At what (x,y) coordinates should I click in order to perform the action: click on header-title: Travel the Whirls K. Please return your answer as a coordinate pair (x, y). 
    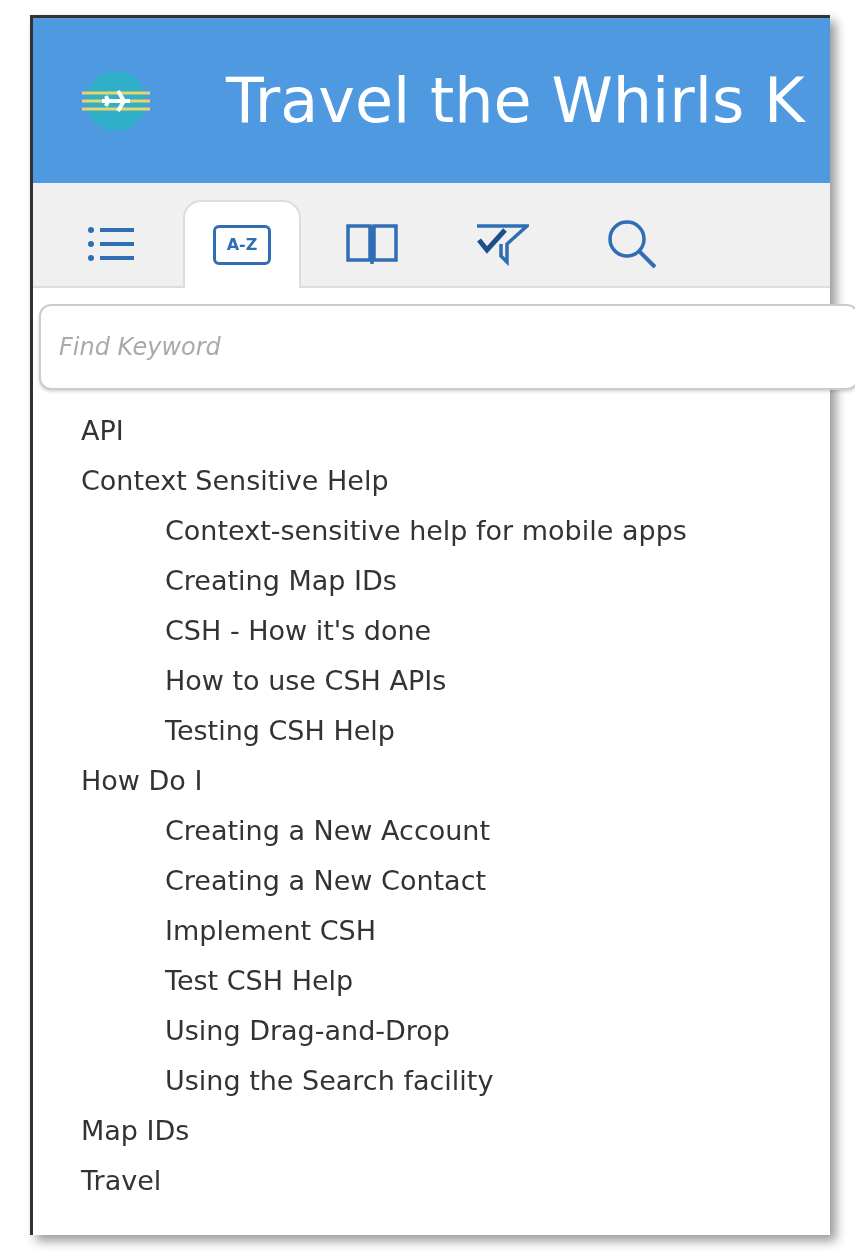
    Looking at the image, I should click on (515, 101).